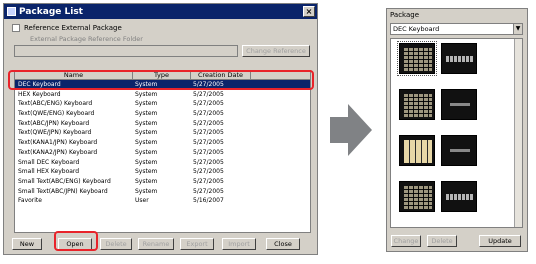 Image resolution: width=536 pixels, height=264 pixels. I want to click on chevron-down-icon: ▼, so click(517, 29).